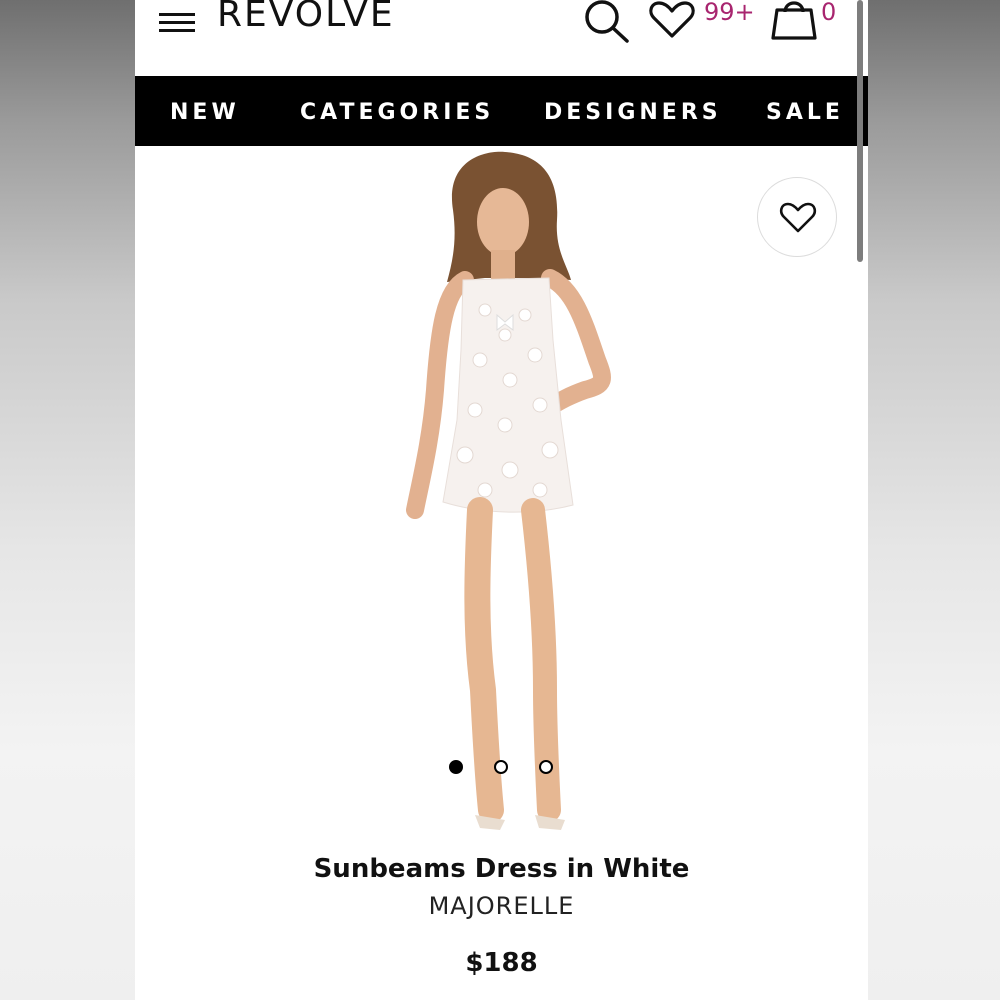  What do you see at coordinates (397, 112) in the screenshot?
I see `nav-item-categories: CATEGORIES` at bounding box center [397, 112].